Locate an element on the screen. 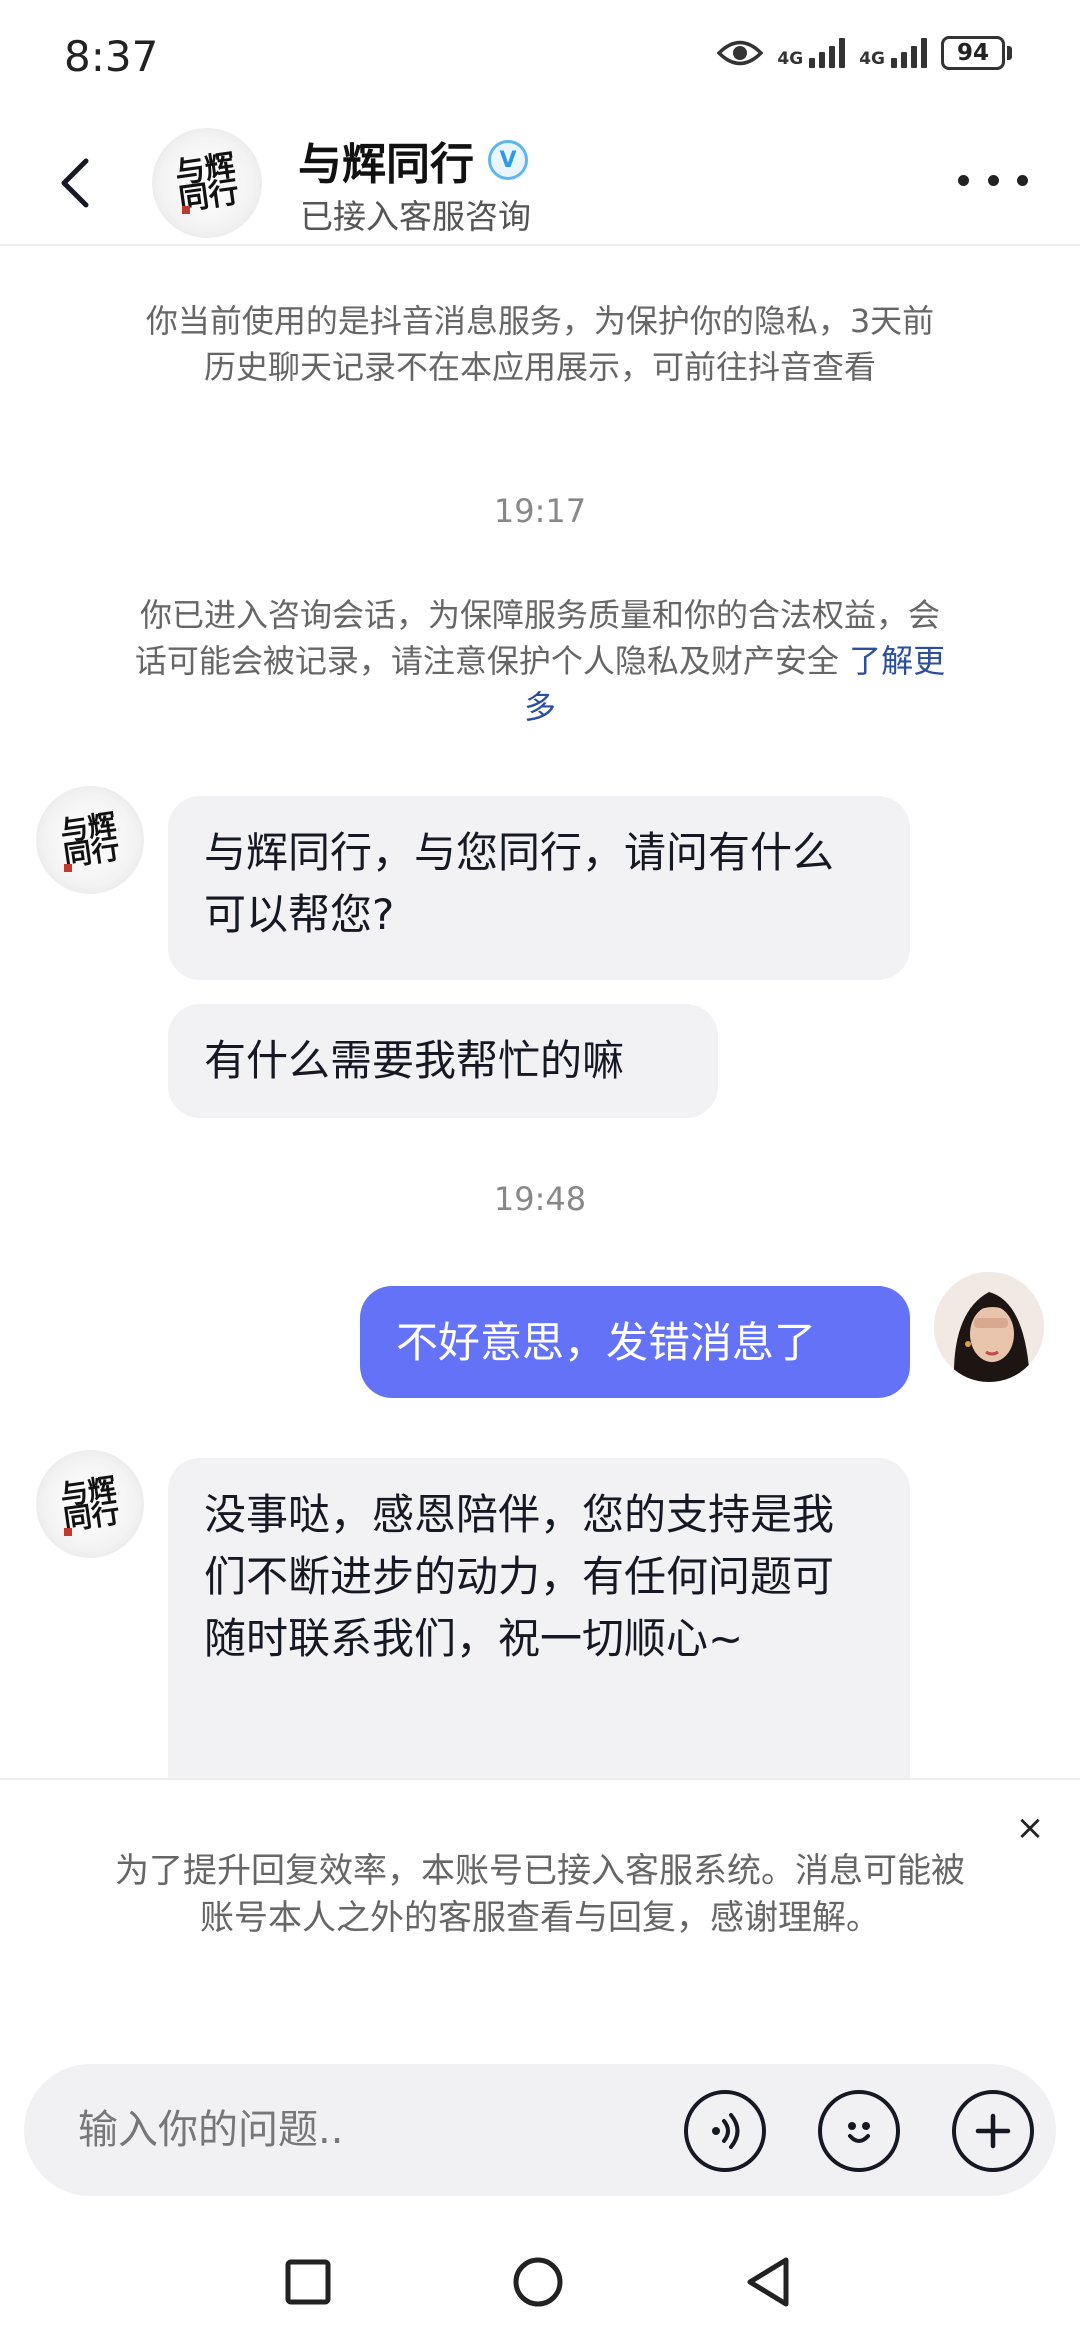  status-bar: 8:37 4G 4G 94 is located at coordinates (540, 60).